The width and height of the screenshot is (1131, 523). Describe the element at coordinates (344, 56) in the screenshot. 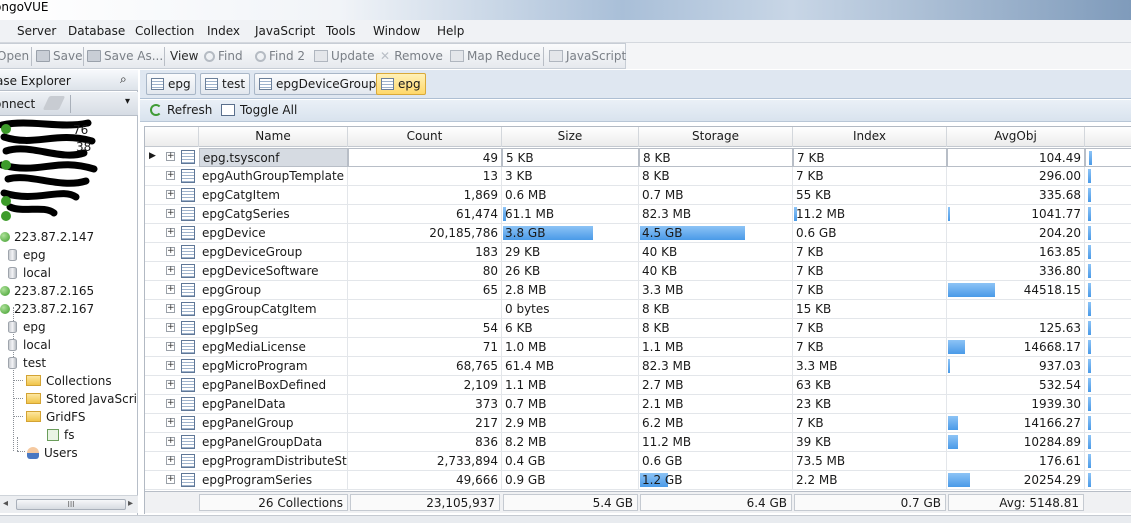

I see `update-button: Update` at that location.